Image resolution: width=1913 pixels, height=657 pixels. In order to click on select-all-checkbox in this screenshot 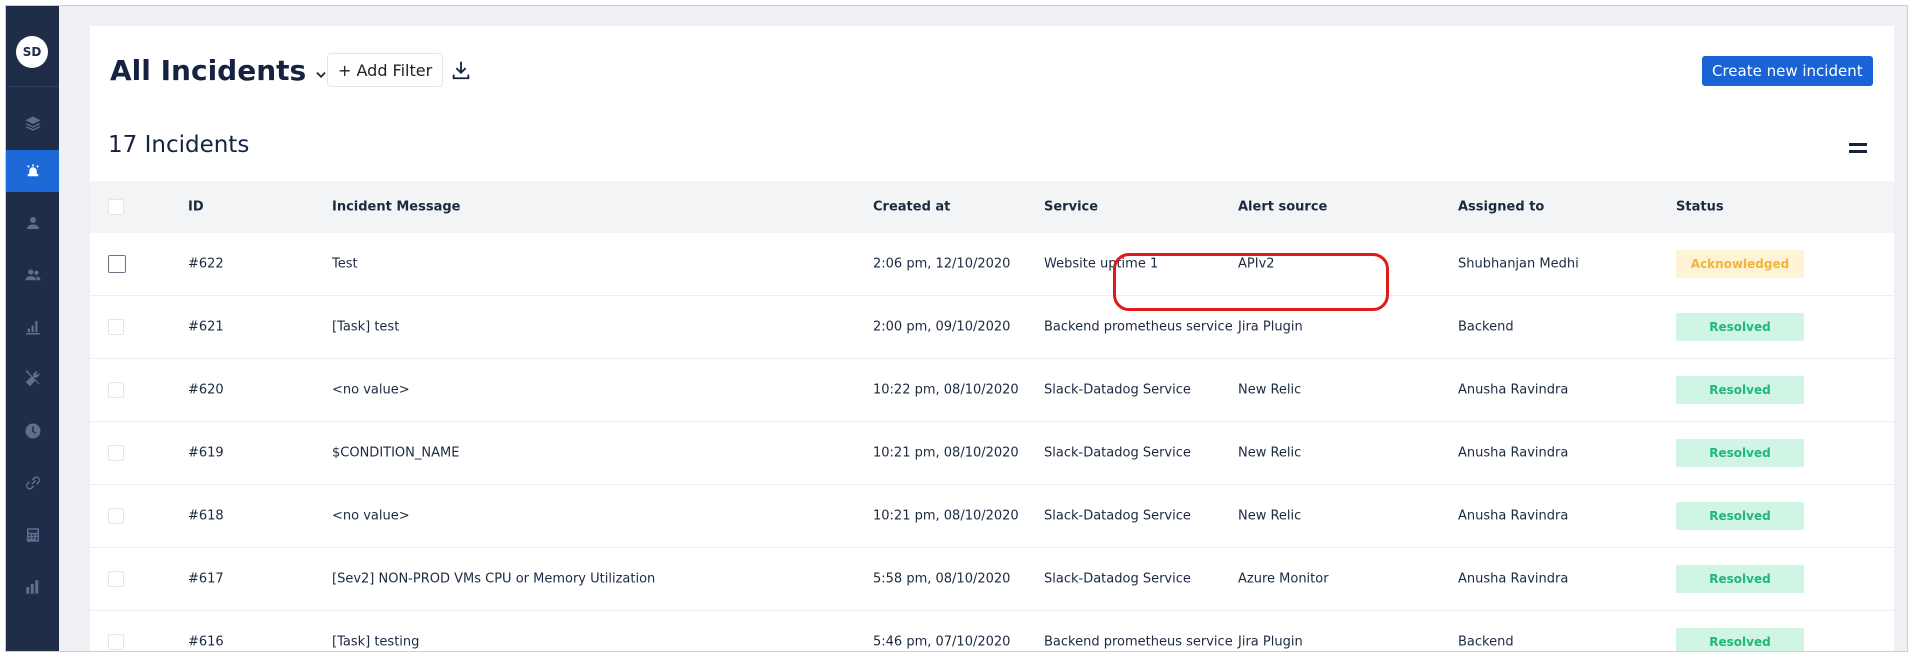, I will do `click(116, 207)`.